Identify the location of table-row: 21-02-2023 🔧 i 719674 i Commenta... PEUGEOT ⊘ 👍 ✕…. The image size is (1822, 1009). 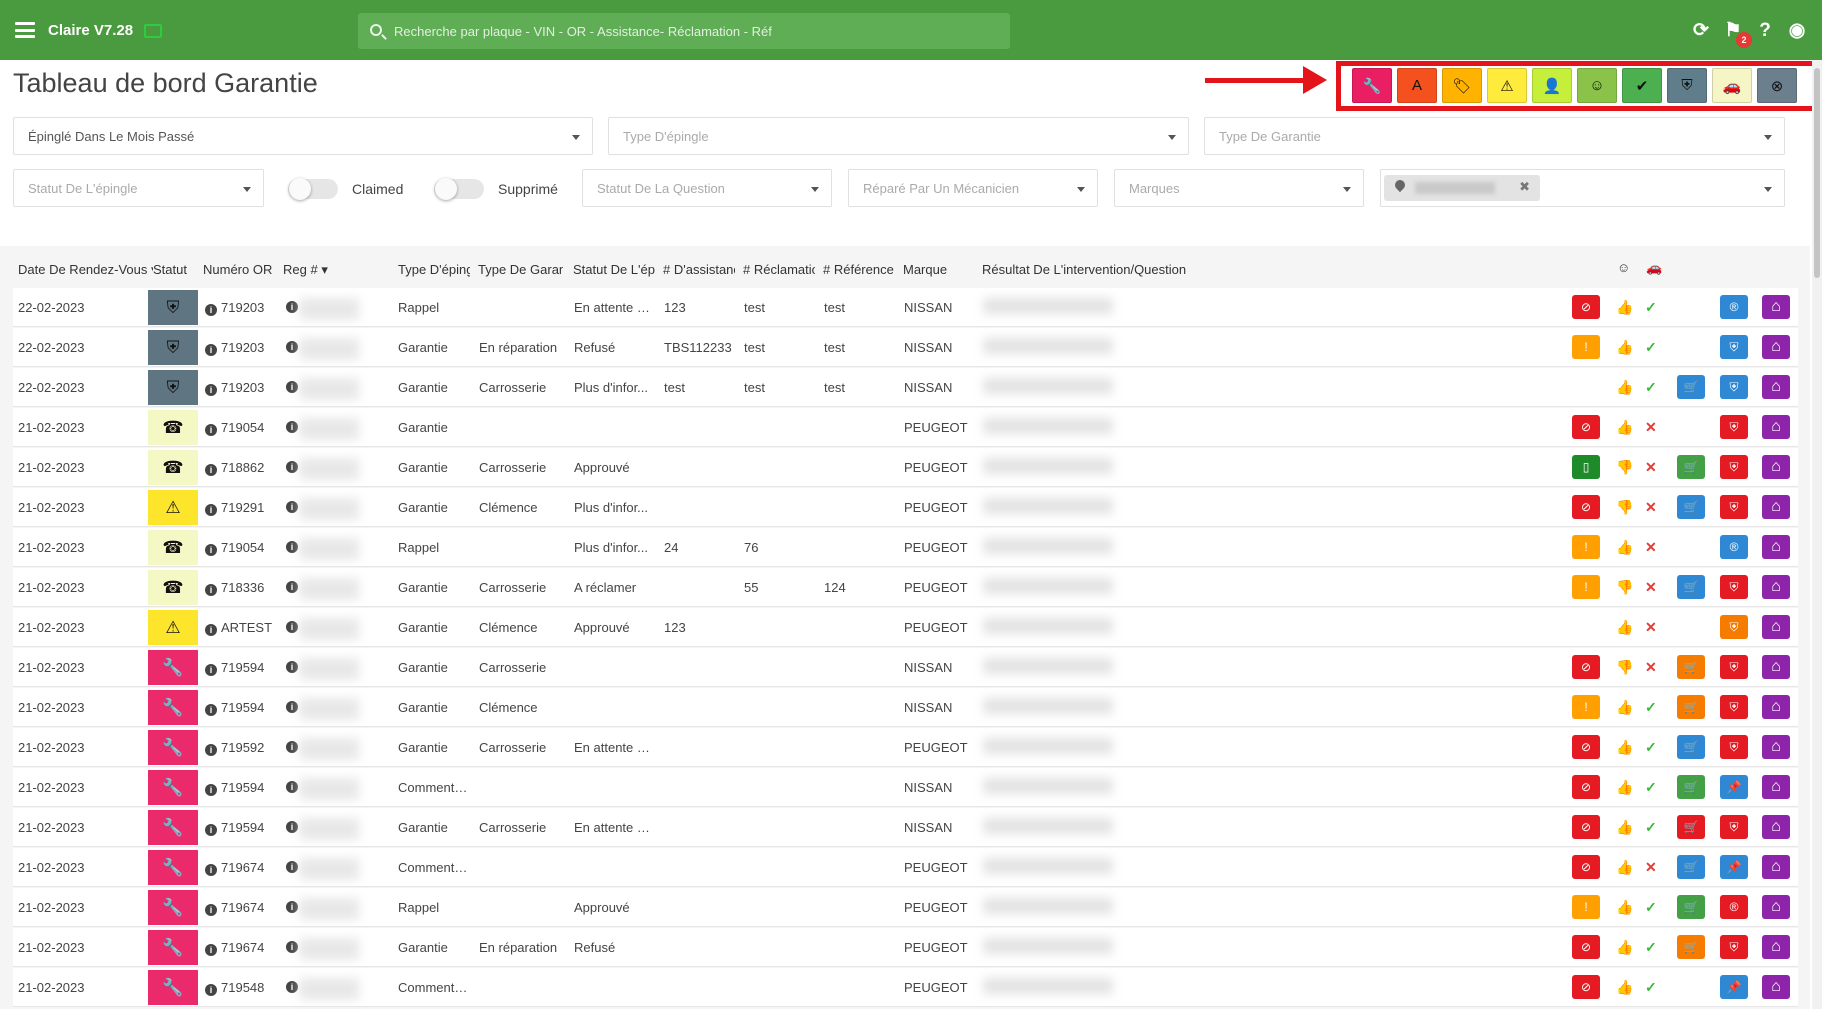
(905, 867).